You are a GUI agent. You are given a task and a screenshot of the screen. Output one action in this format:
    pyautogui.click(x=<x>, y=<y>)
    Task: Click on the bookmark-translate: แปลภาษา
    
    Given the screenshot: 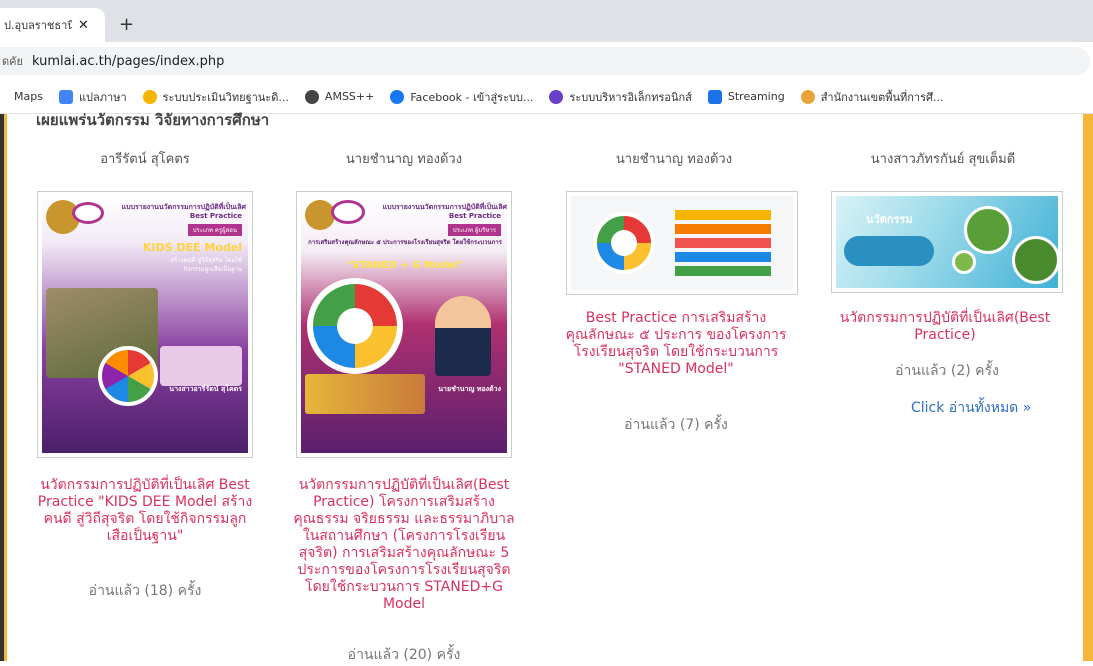 What is the action you would take?
    pyautogui.click(x=92, y=97)
    